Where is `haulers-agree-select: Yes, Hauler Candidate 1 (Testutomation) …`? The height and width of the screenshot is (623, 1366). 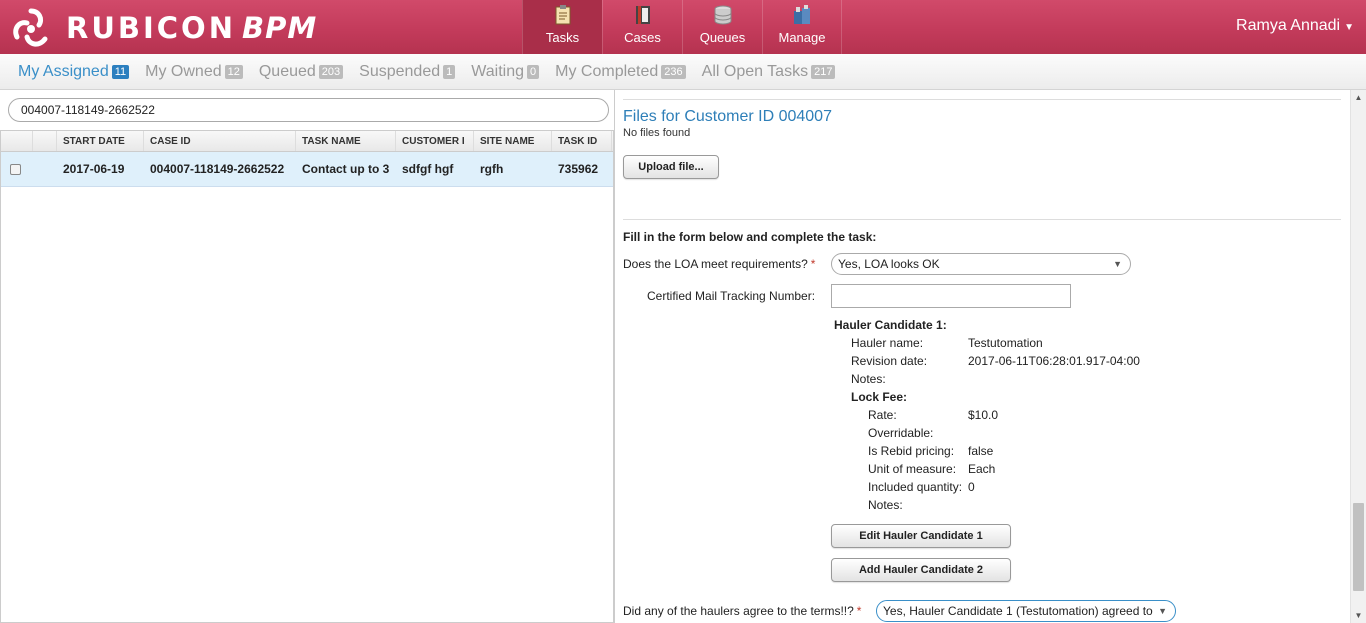
haulers-agree-select: Yes, Hauler Candidate 1 (Testutomation) … is located at coordinates (1026, 611).